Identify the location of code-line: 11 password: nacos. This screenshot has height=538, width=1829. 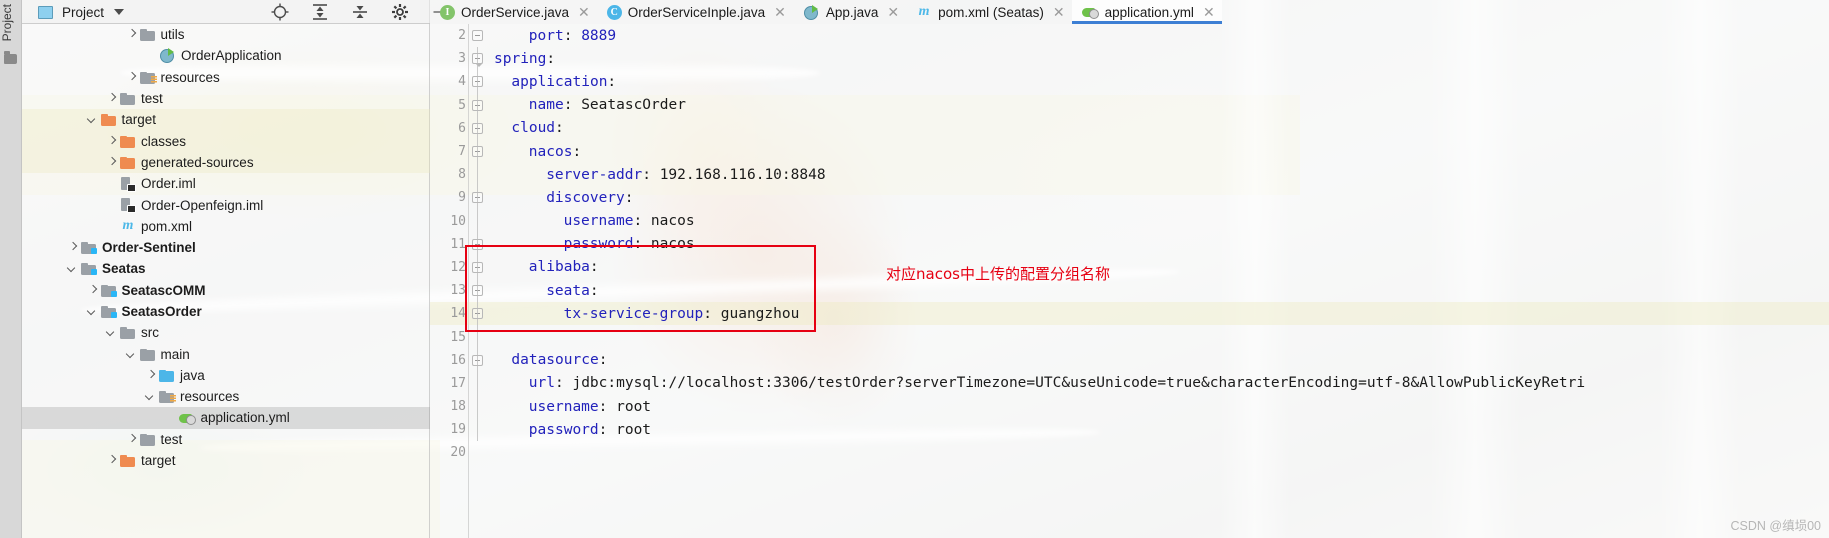
(1129, 244).